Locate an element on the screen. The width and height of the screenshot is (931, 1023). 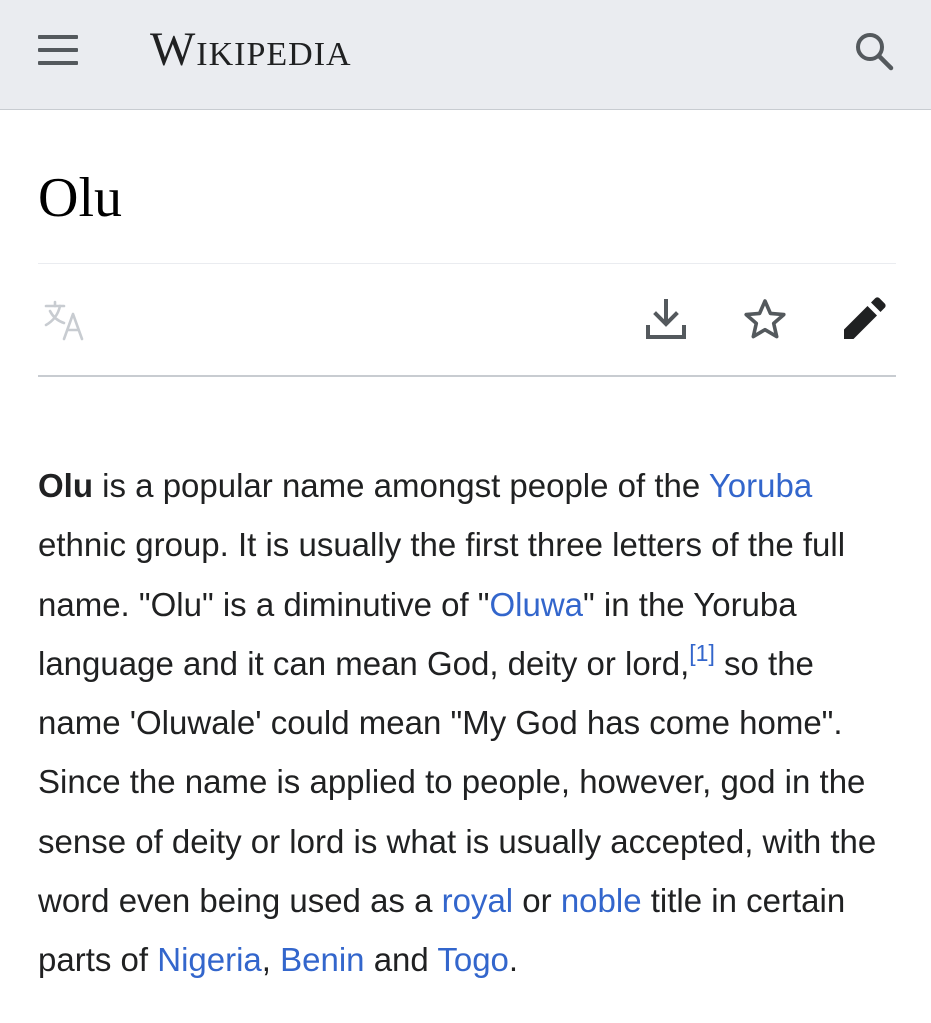
link-oluwa: Oluwa is located at coordinates (537, 604).